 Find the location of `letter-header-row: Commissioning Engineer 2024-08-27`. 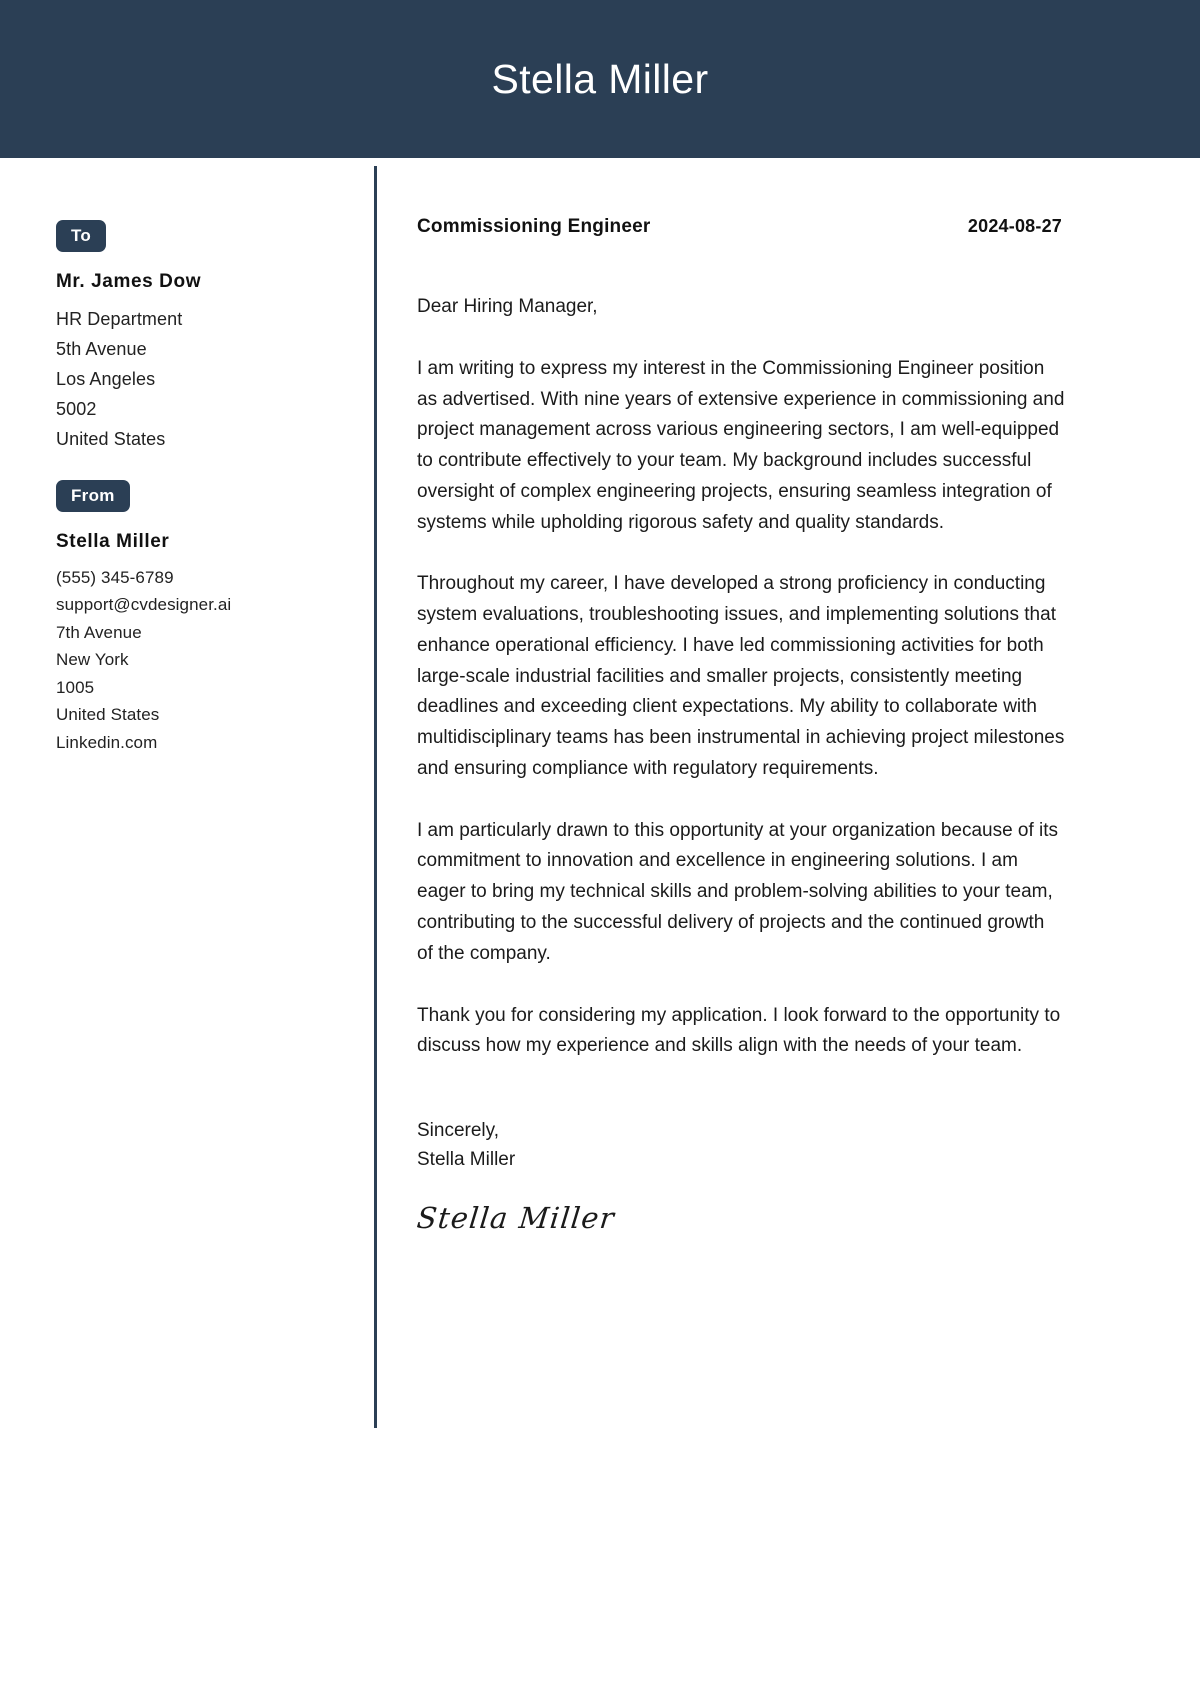

letter-header-row: Commissioning Engineer 2024-08-27 is located at coordinates (739, 227).